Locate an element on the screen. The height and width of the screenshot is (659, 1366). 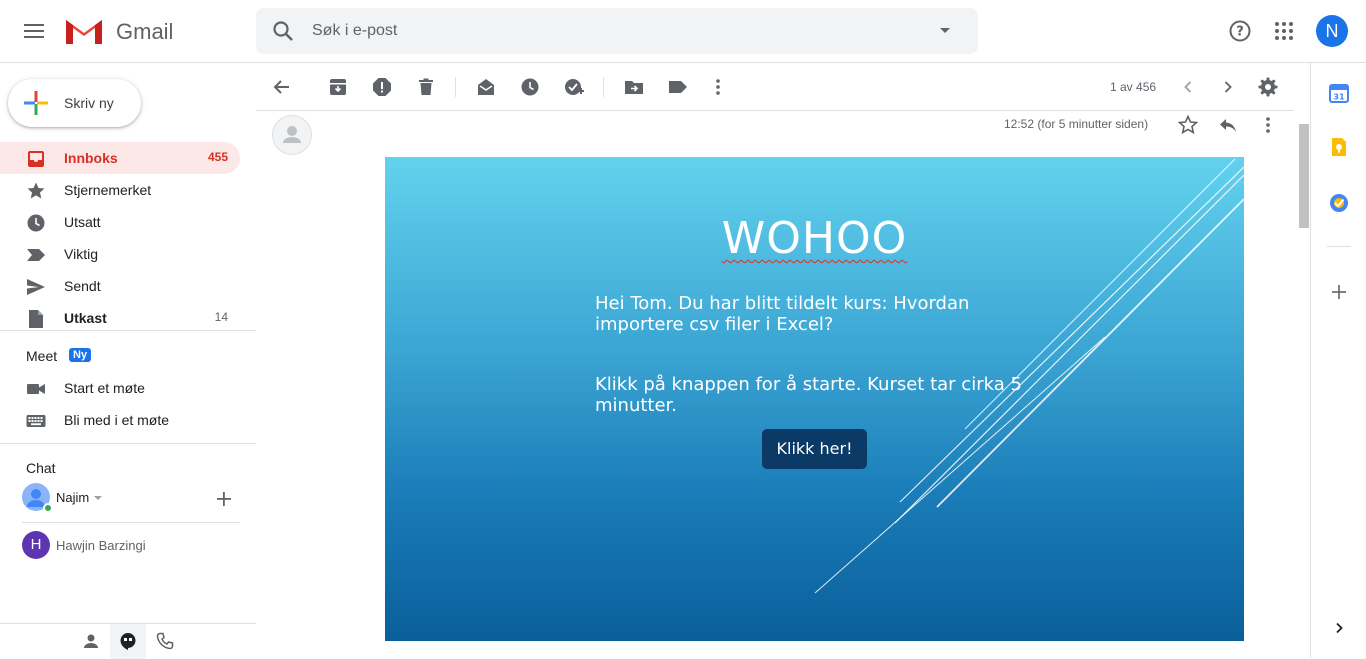
chat-bottom-bar is located at coordinates (128, 641).